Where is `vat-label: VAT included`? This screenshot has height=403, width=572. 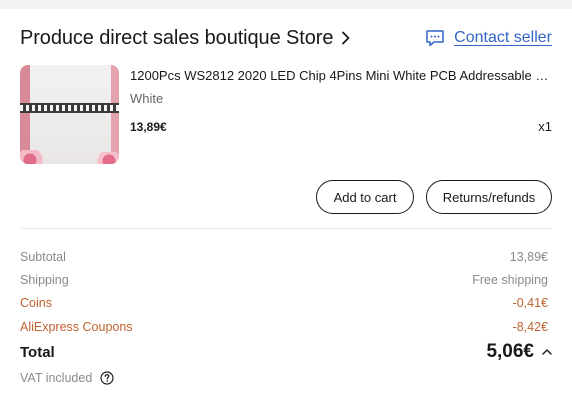 vat-label: VAT included is located at coordinates (56, 378).